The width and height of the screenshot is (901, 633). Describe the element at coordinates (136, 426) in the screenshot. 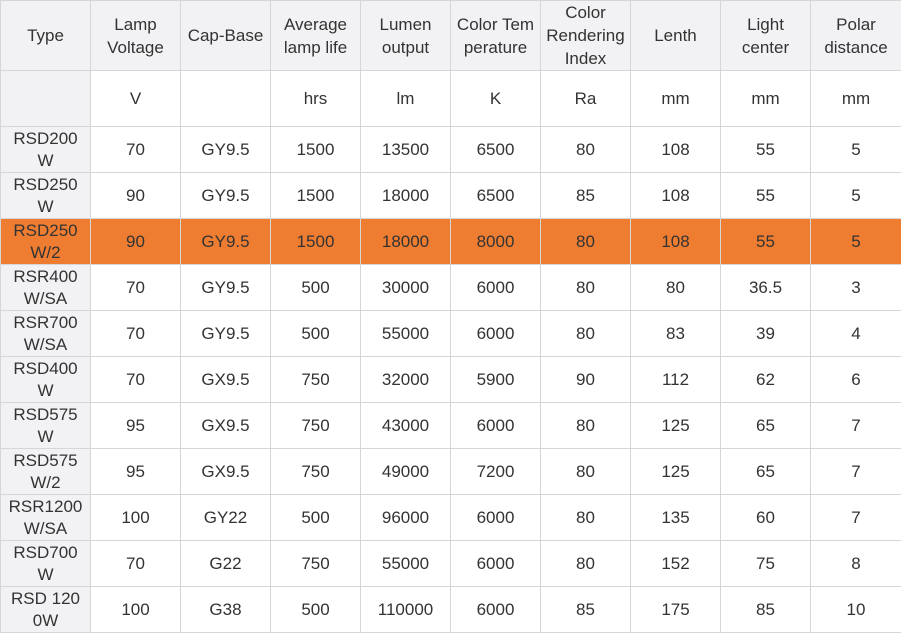

I see `cell-lamp-voltage: 95` at that location.